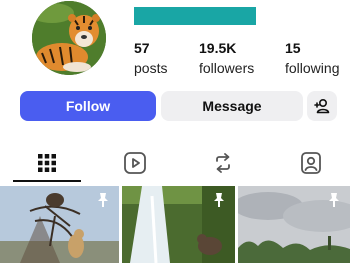 This screenshot has width=350, height=263. I want to click on username-bar, so click(195, 16).